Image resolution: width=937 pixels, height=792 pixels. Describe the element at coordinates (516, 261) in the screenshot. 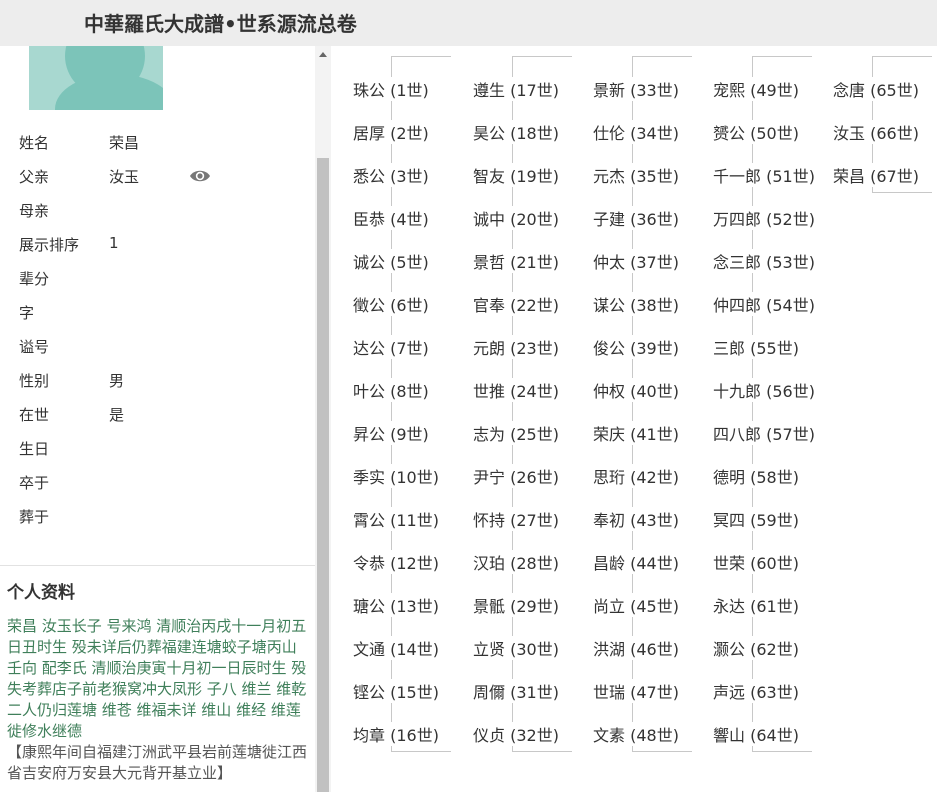

I see `generation-link: 景哲 (21世)` at that location.